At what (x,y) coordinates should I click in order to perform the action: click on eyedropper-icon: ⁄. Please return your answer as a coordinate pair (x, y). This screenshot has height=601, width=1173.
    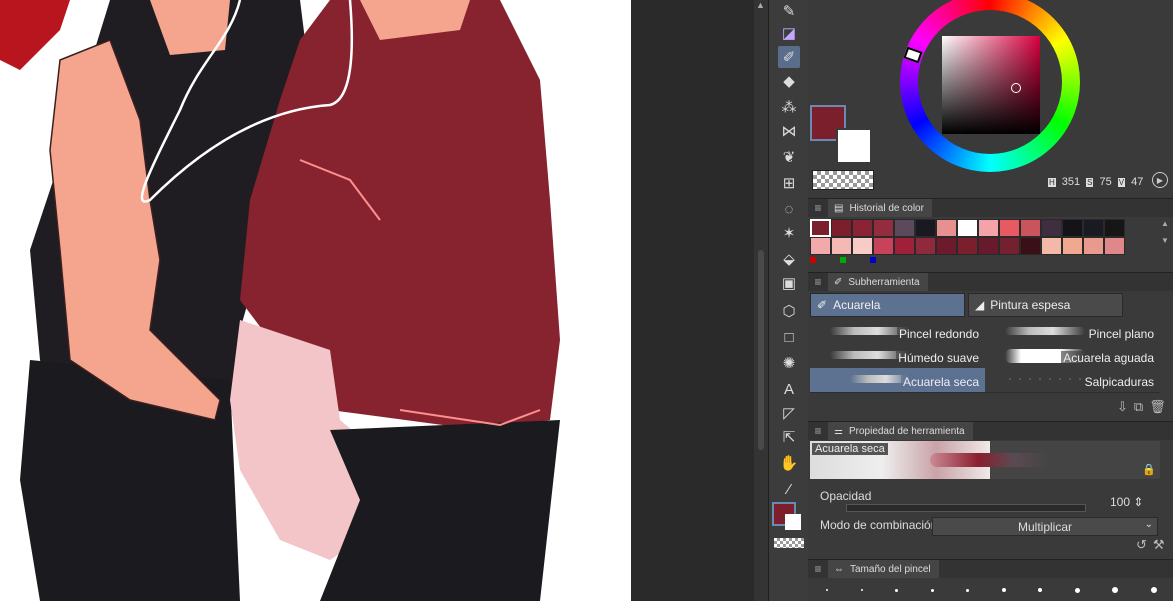
    Looking at the image, I should click on (789, 489).